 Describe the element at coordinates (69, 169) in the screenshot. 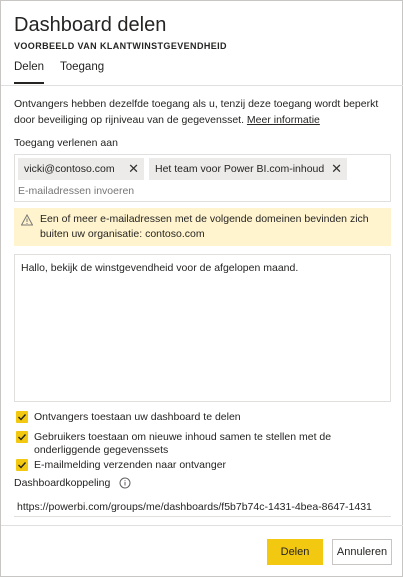

I see `recipient-chip-label: vicki@contoso.com` at that location.